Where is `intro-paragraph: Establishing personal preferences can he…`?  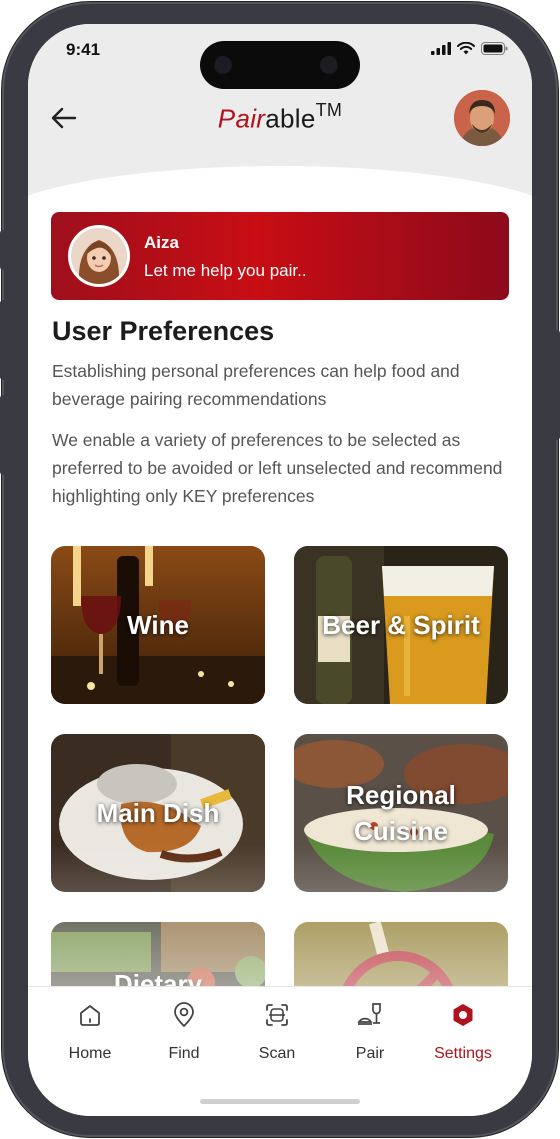 intro-paragraph: Establishing personal preferences can he… is located at coordinates (256, 385).